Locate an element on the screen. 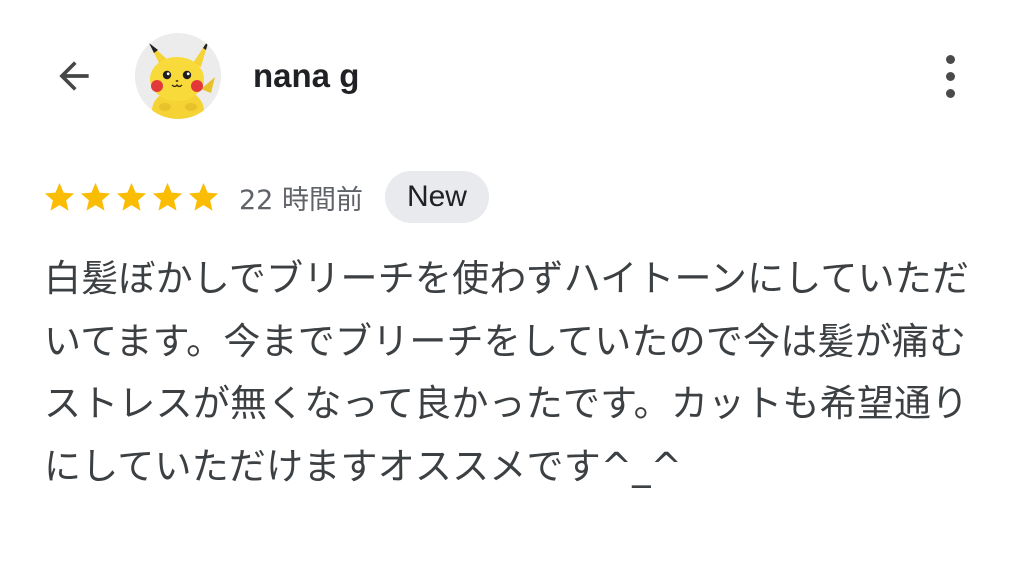 Image resolution: width=1024 pixels, height=576 pixels. user-name: nana g is located at coordinates (306, 76).